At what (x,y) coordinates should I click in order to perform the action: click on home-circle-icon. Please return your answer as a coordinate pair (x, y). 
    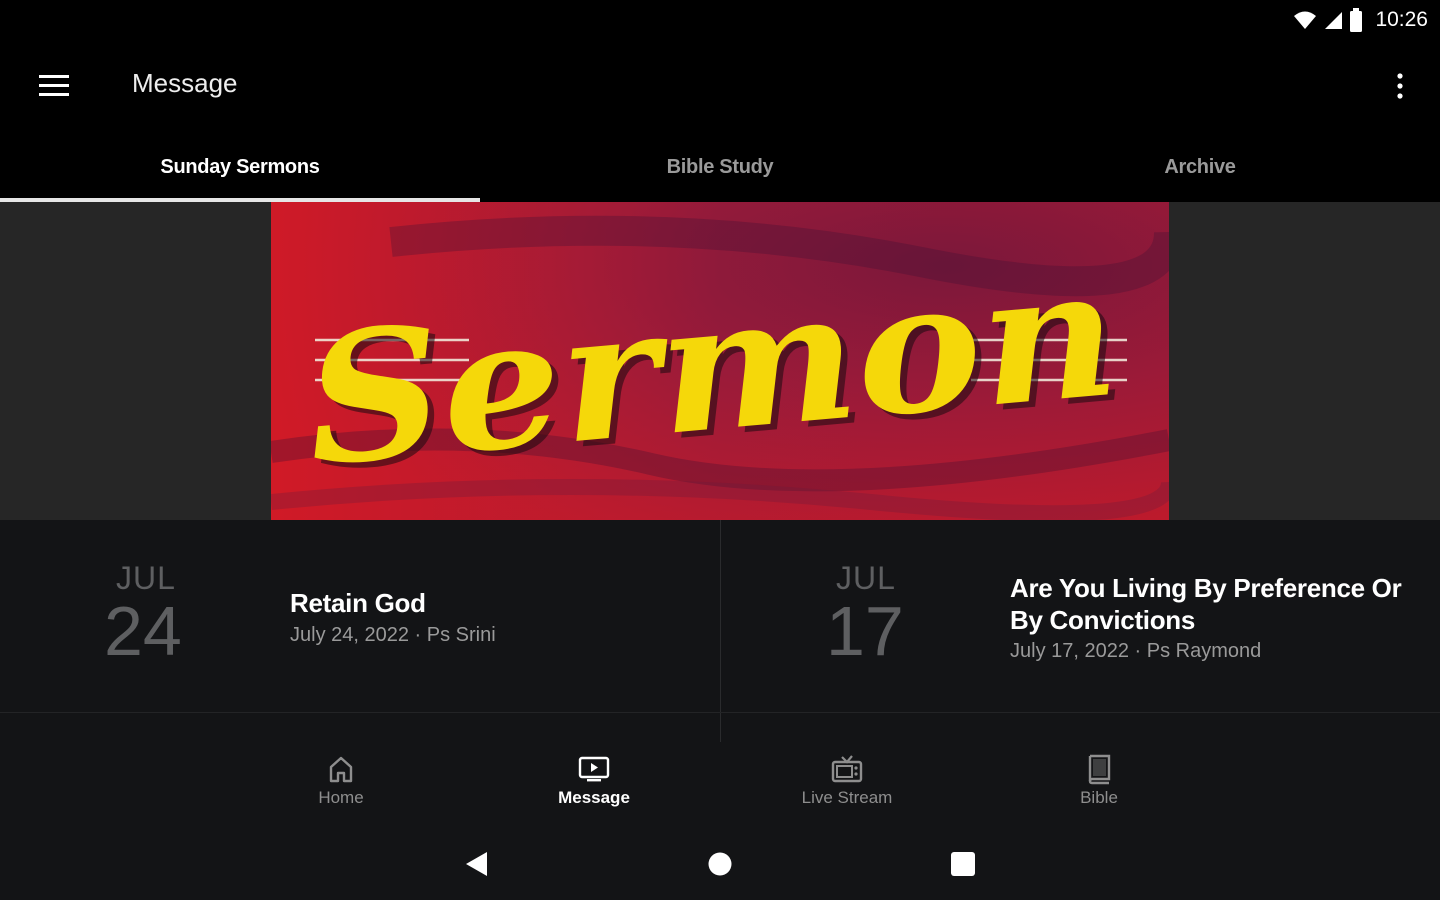
    Looking at the image, I should click on (720, 864).